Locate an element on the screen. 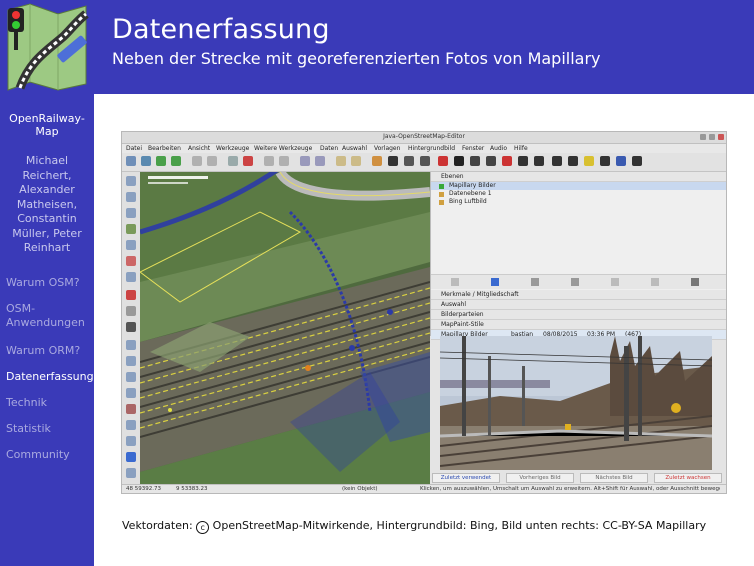 This screenshot has width=754, height=566. mapillary-photo is located at coordinates (576, 403).